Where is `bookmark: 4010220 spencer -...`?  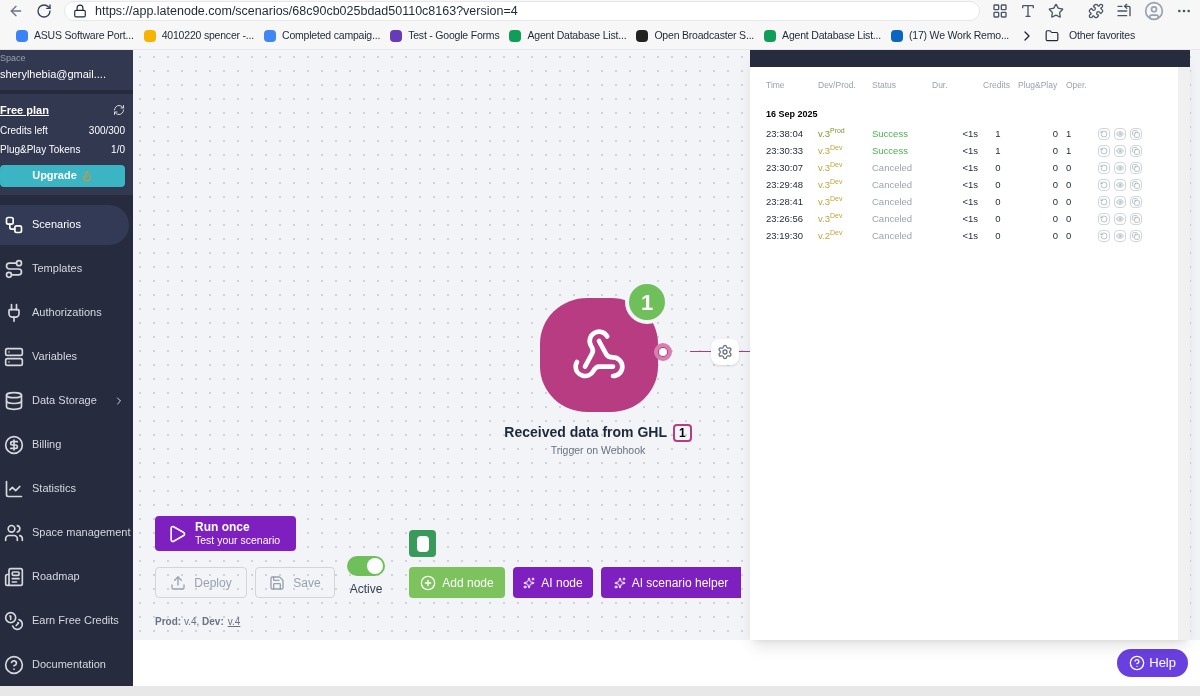 bookmark: 4010220 spencer -... is located at coordinates (198, 35).